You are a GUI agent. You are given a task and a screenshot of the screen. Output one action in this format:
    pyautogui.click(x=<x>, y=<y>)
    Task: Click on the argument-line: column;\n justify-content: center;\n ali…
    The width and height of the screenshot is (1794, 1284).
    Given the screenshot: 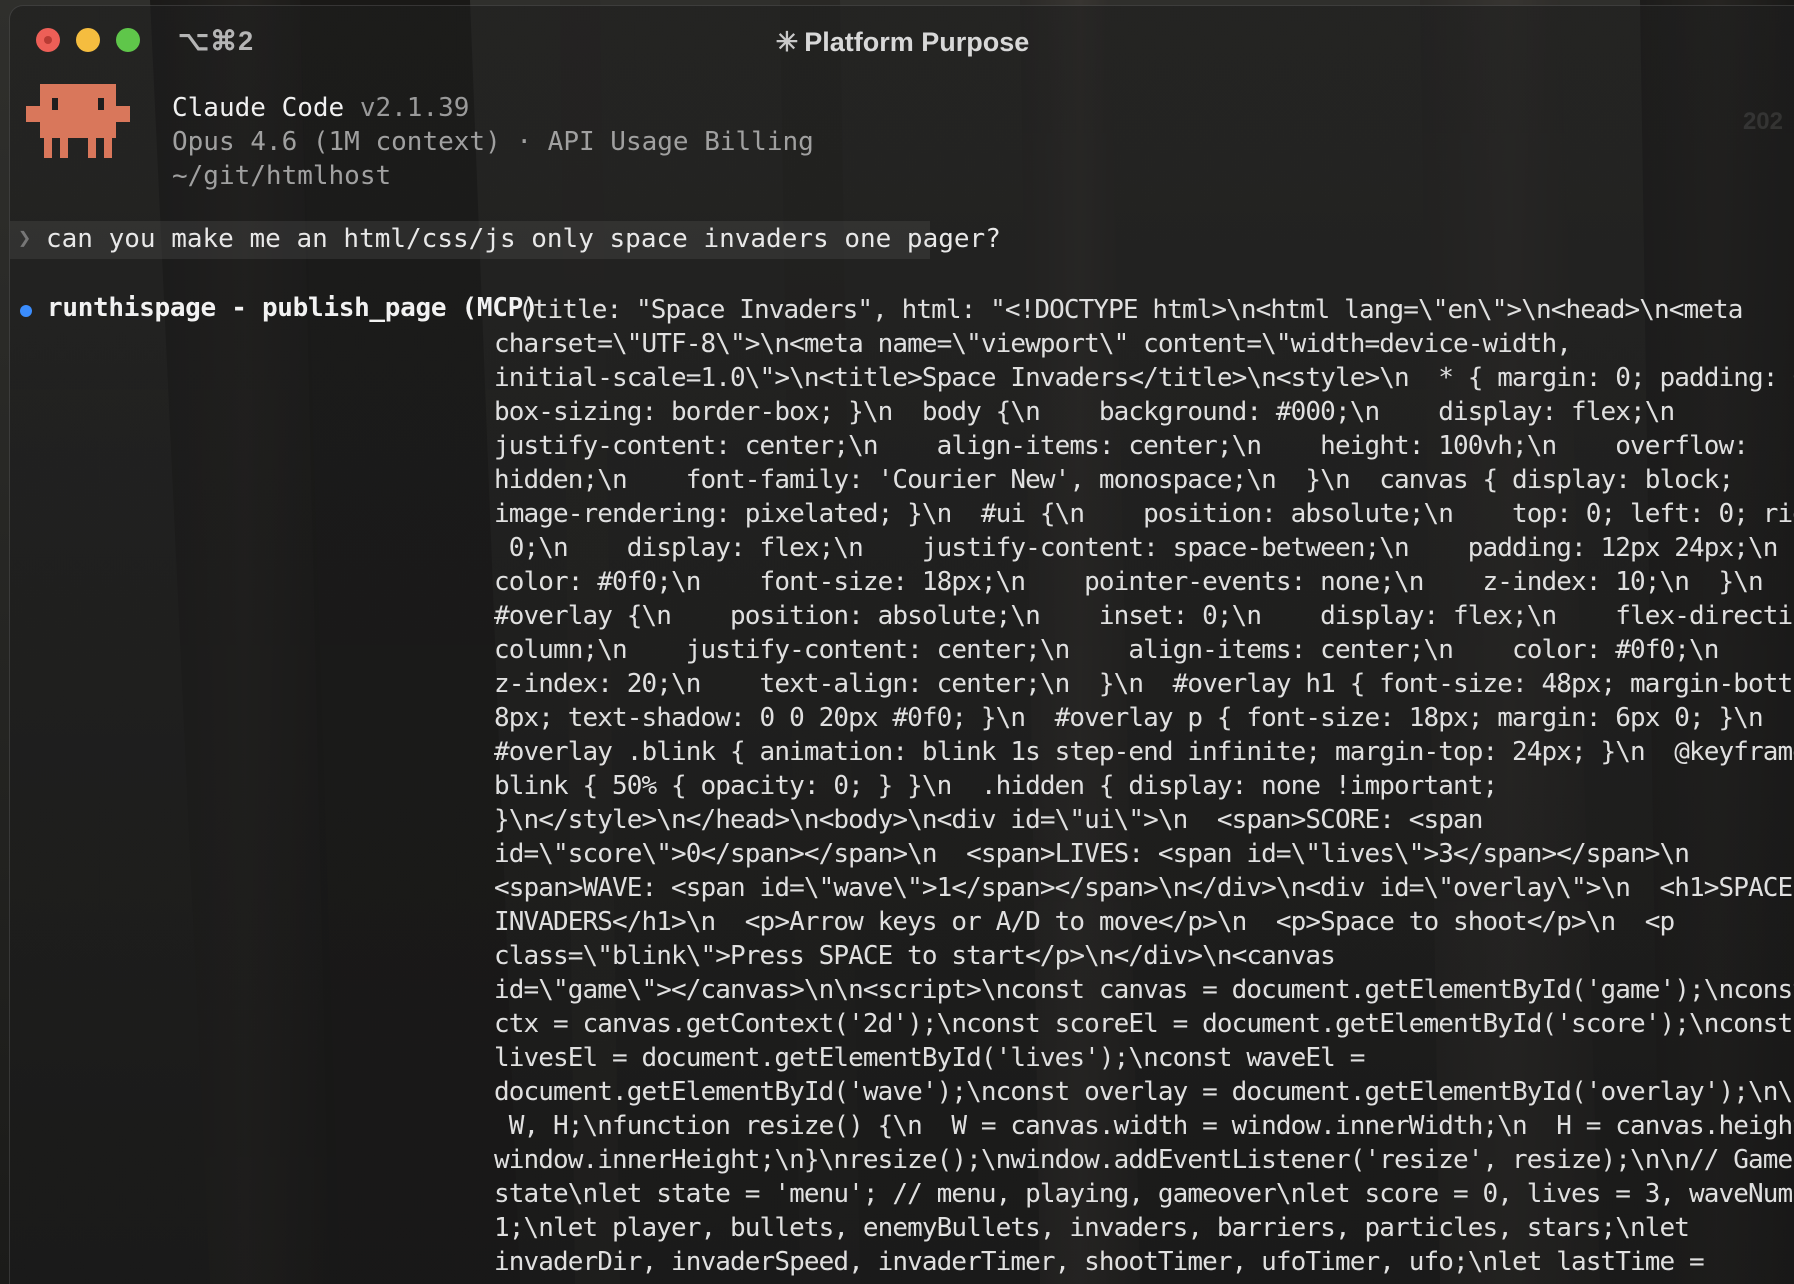 What is the action you would take?
    pyautogui.click(x=1106, y=650)
    